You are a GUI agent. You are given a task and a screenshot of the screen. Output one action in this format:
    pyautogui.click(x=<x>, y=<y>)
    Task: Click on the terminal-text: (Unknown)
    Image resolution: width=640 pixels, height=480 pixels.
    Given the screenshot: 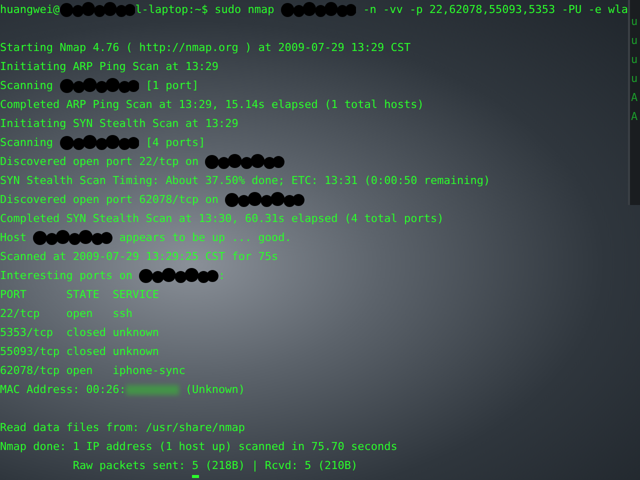 What is the action you would take?
    pyautogui.click(x=215, y=390)
    